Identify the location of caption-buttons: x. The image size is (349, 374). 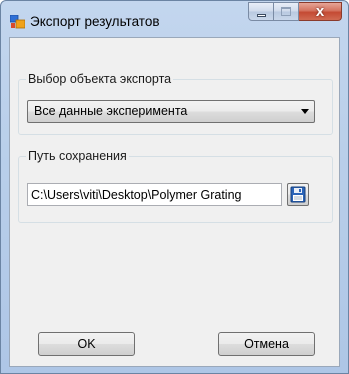
(295, 11).